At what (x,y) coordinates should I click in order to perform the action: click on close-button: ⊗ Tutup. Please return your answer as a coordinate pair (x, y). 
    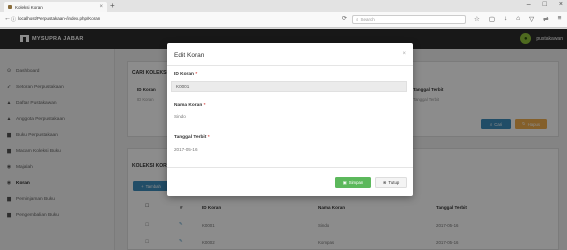
    Looking at the image, I should click on (391, 182).